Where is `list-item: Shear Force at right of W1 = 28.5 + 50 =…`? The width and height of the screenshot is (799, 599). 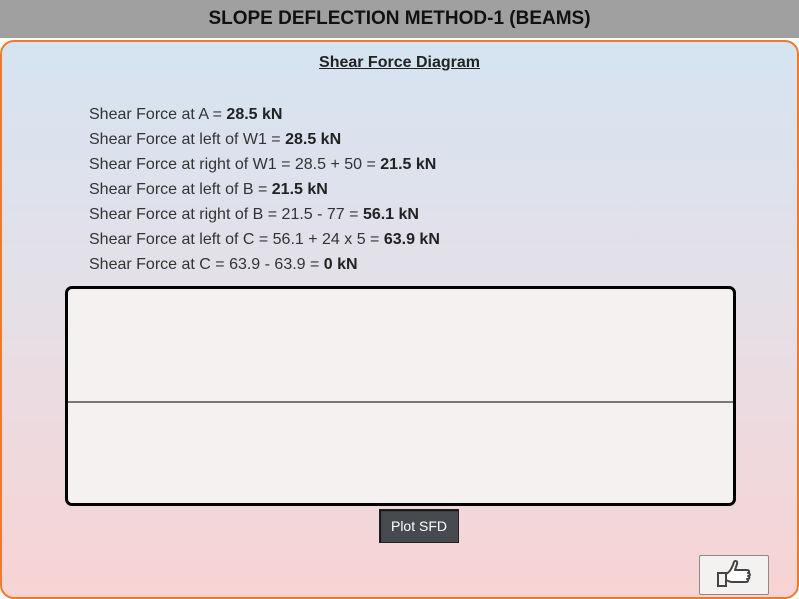
list-item: Shear Force at right of W1 = 28.5 + 50 =… is located at coordinates (263, 164).